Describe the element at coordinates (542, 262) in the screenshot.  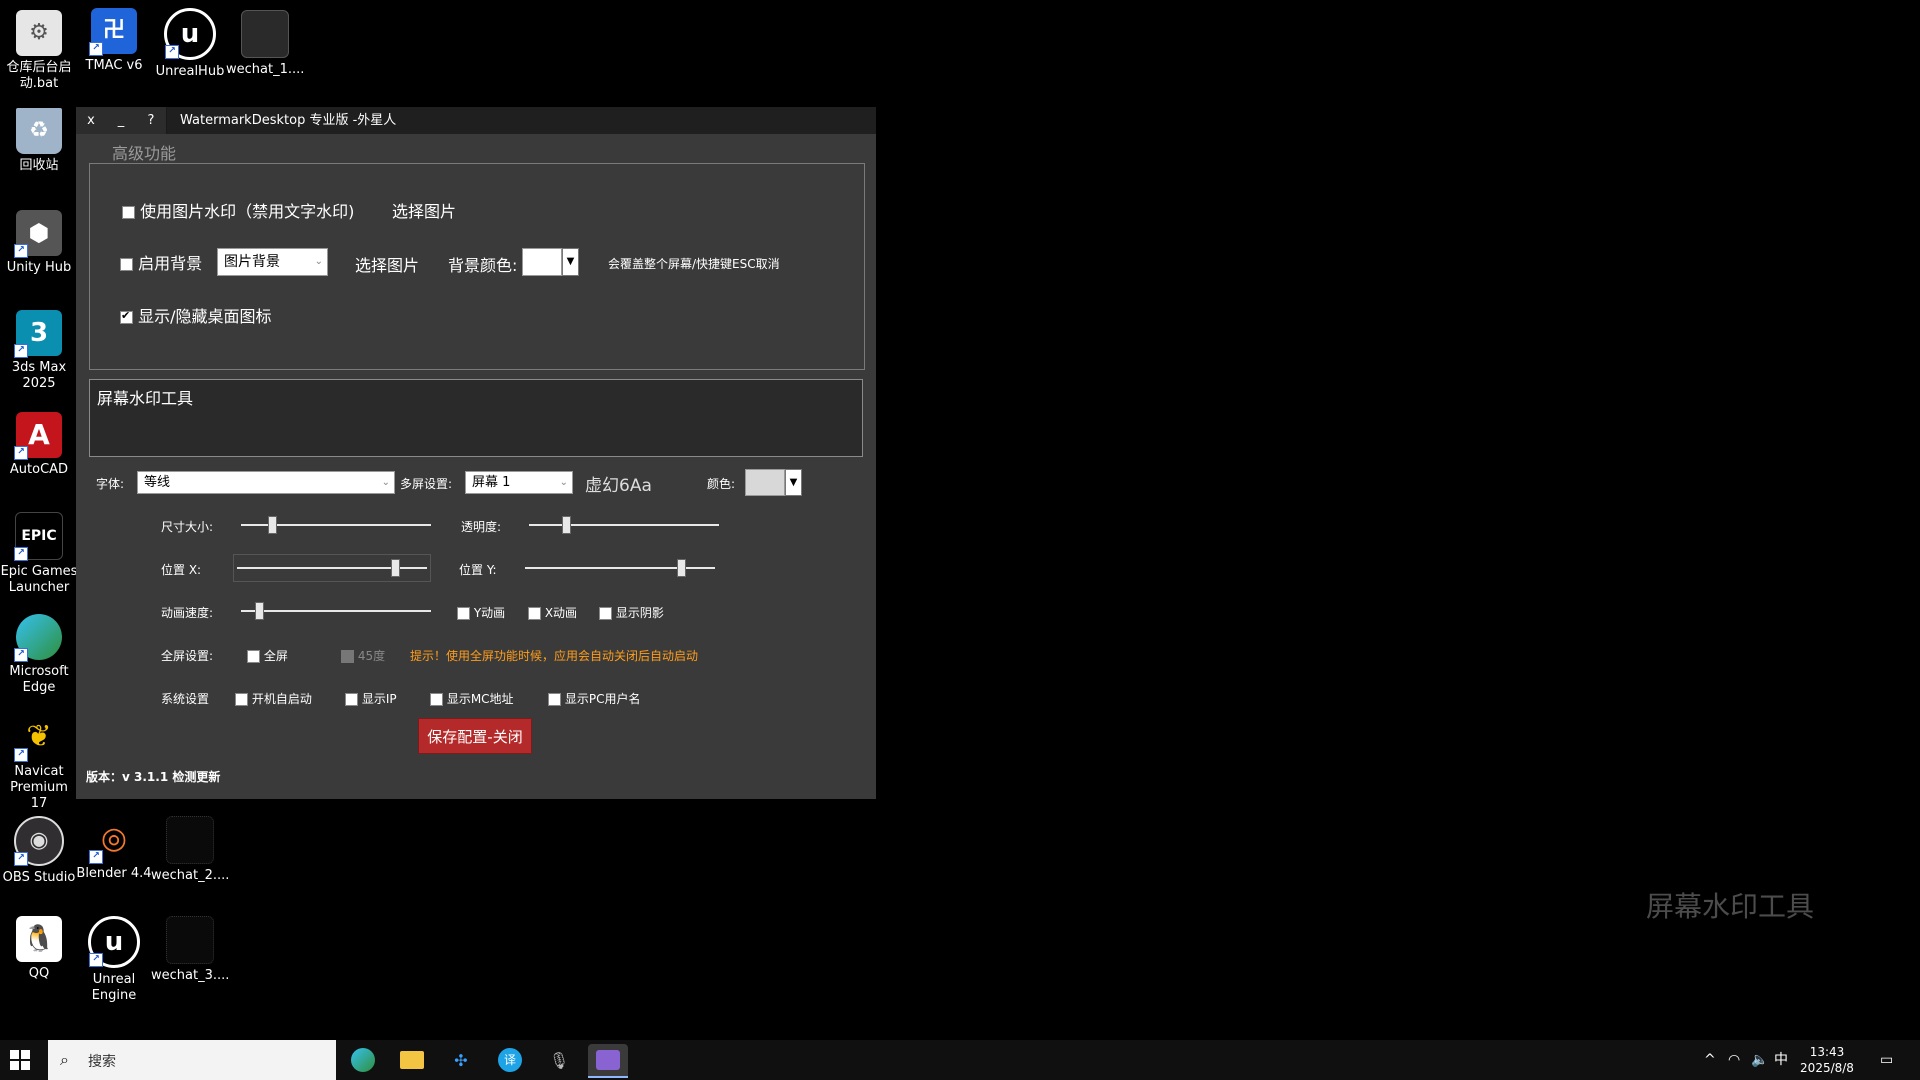
I see `background-color-swatch` at that location.